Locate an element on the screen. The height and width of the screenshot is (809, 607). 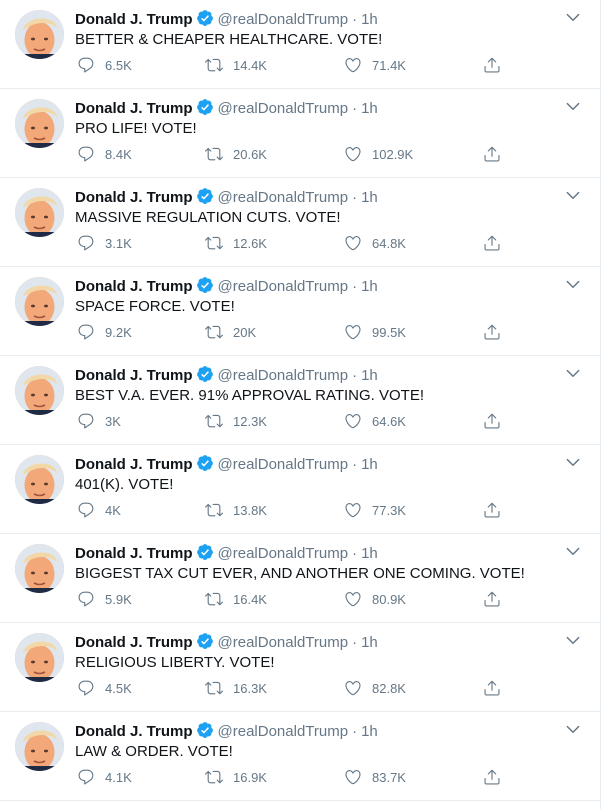
like-button: 102.9K is located at coordinates (377, 154).